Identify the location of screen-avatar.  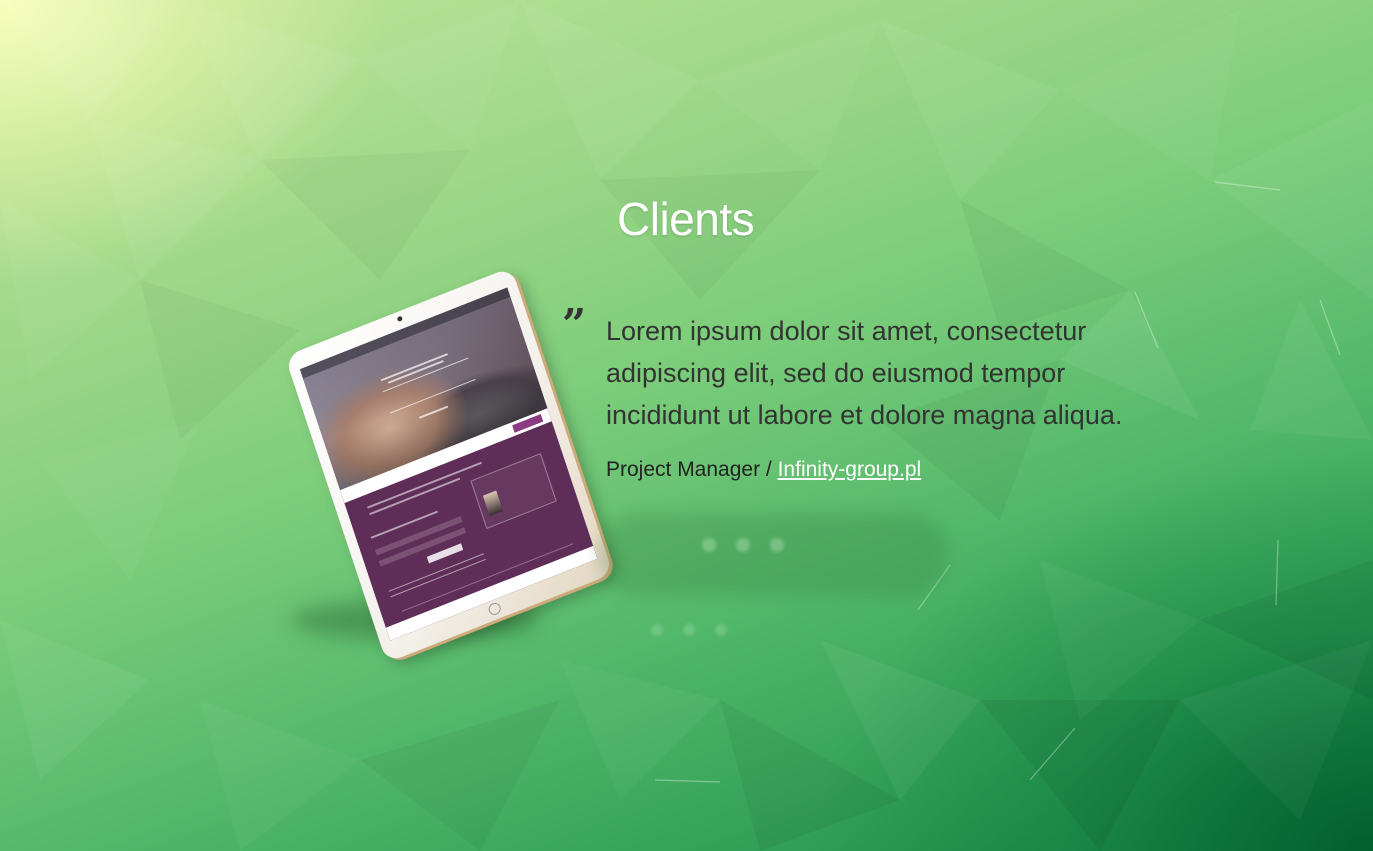
(493, 503).